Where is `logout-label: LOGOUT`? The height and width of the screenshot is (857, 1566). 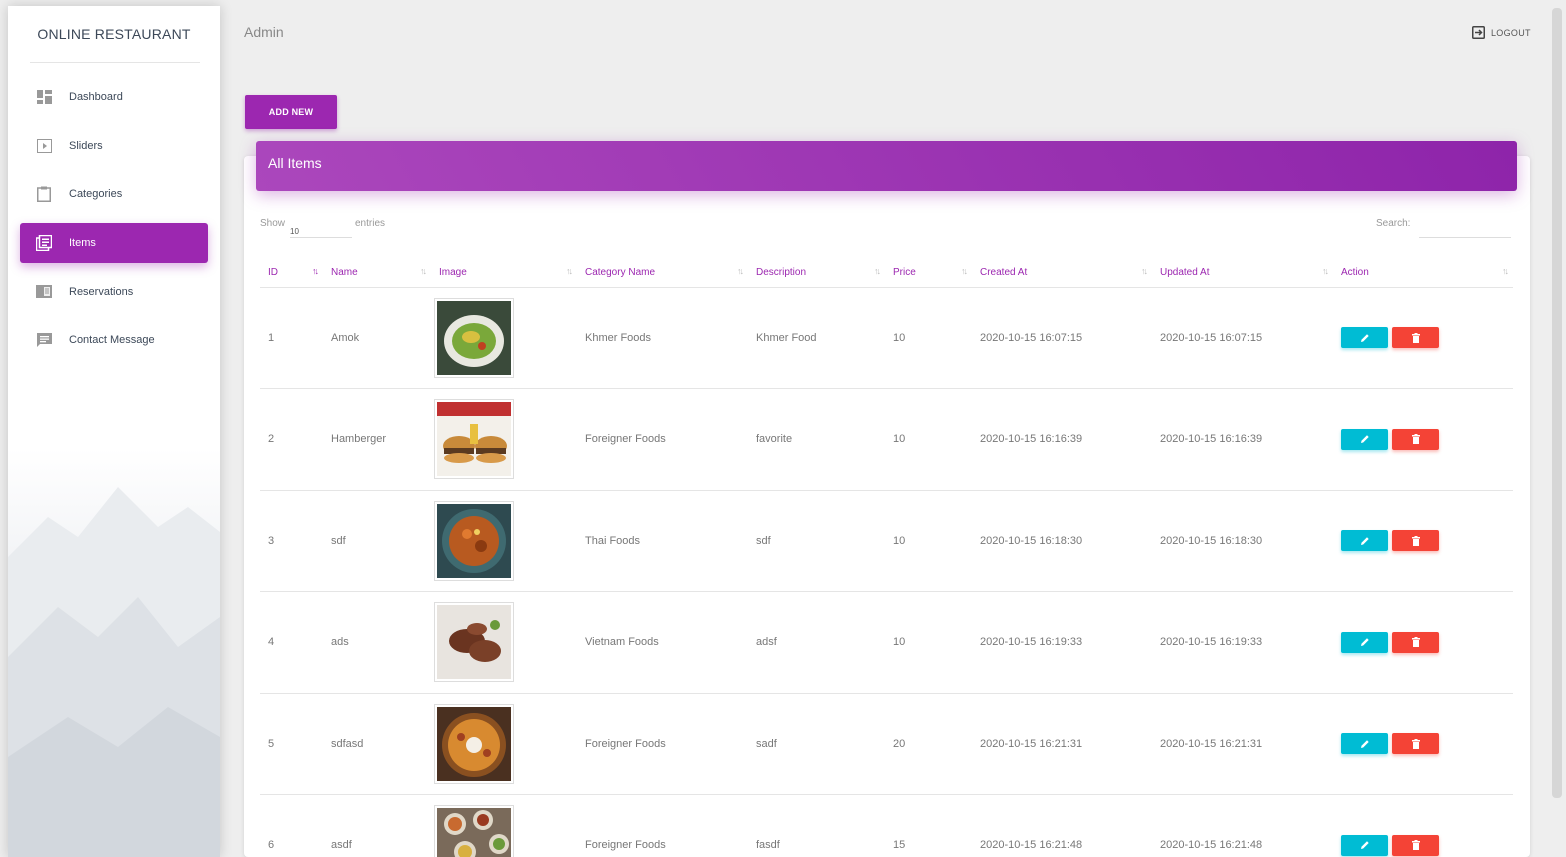
logout-label: LOGOUT is located at coordinates (1511, 32).